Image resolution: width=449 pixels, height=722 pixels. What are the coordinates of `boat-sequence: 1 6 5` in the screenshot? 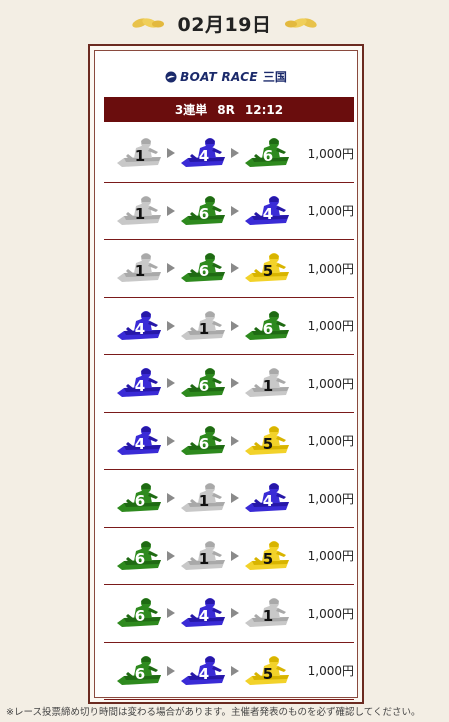 It's located at (203, 268).